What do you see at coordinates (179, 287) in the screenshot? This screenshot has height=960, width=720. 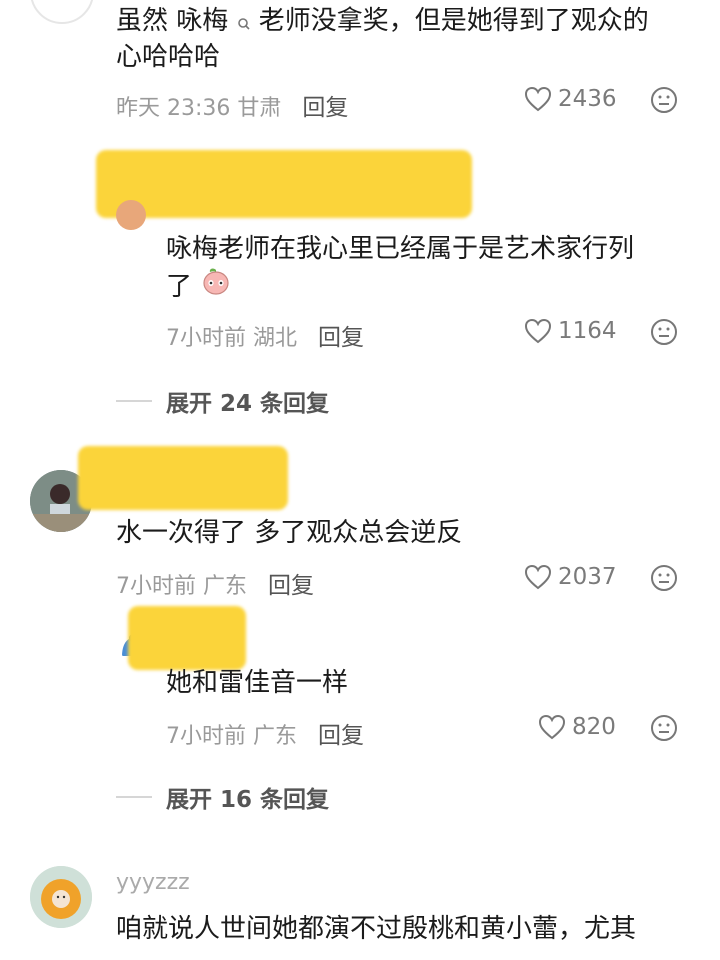 I see `comment-2-text-part2: 了` at bounding box center [179, 287].